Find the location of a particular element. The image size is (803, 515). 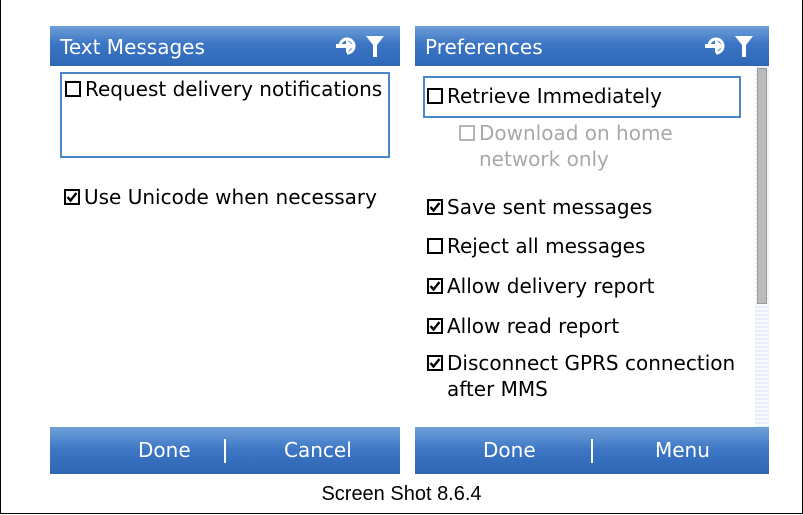

option-label: Reject all messages is located at coordinates (546, 246).